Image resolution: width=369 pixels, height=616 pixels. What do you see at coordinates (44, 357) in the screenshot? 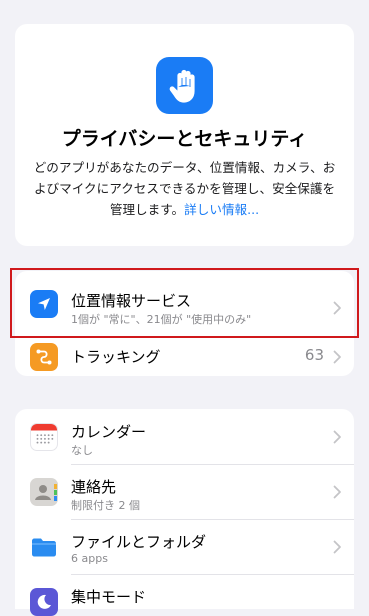
I see `tracking-icon` at bounding box center [44, 357].